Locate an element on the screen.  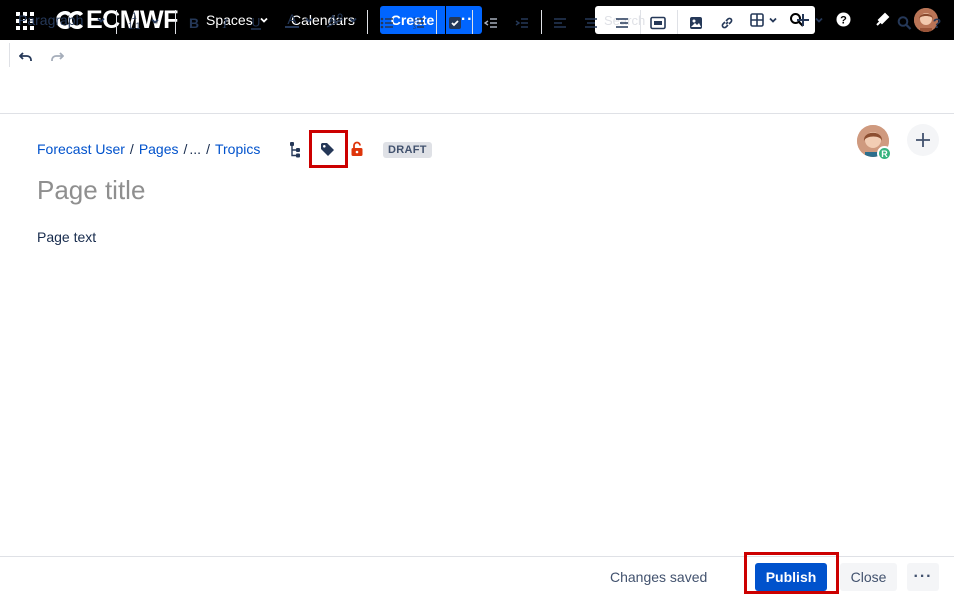
undo-icon is located at coordinates (26, 57).